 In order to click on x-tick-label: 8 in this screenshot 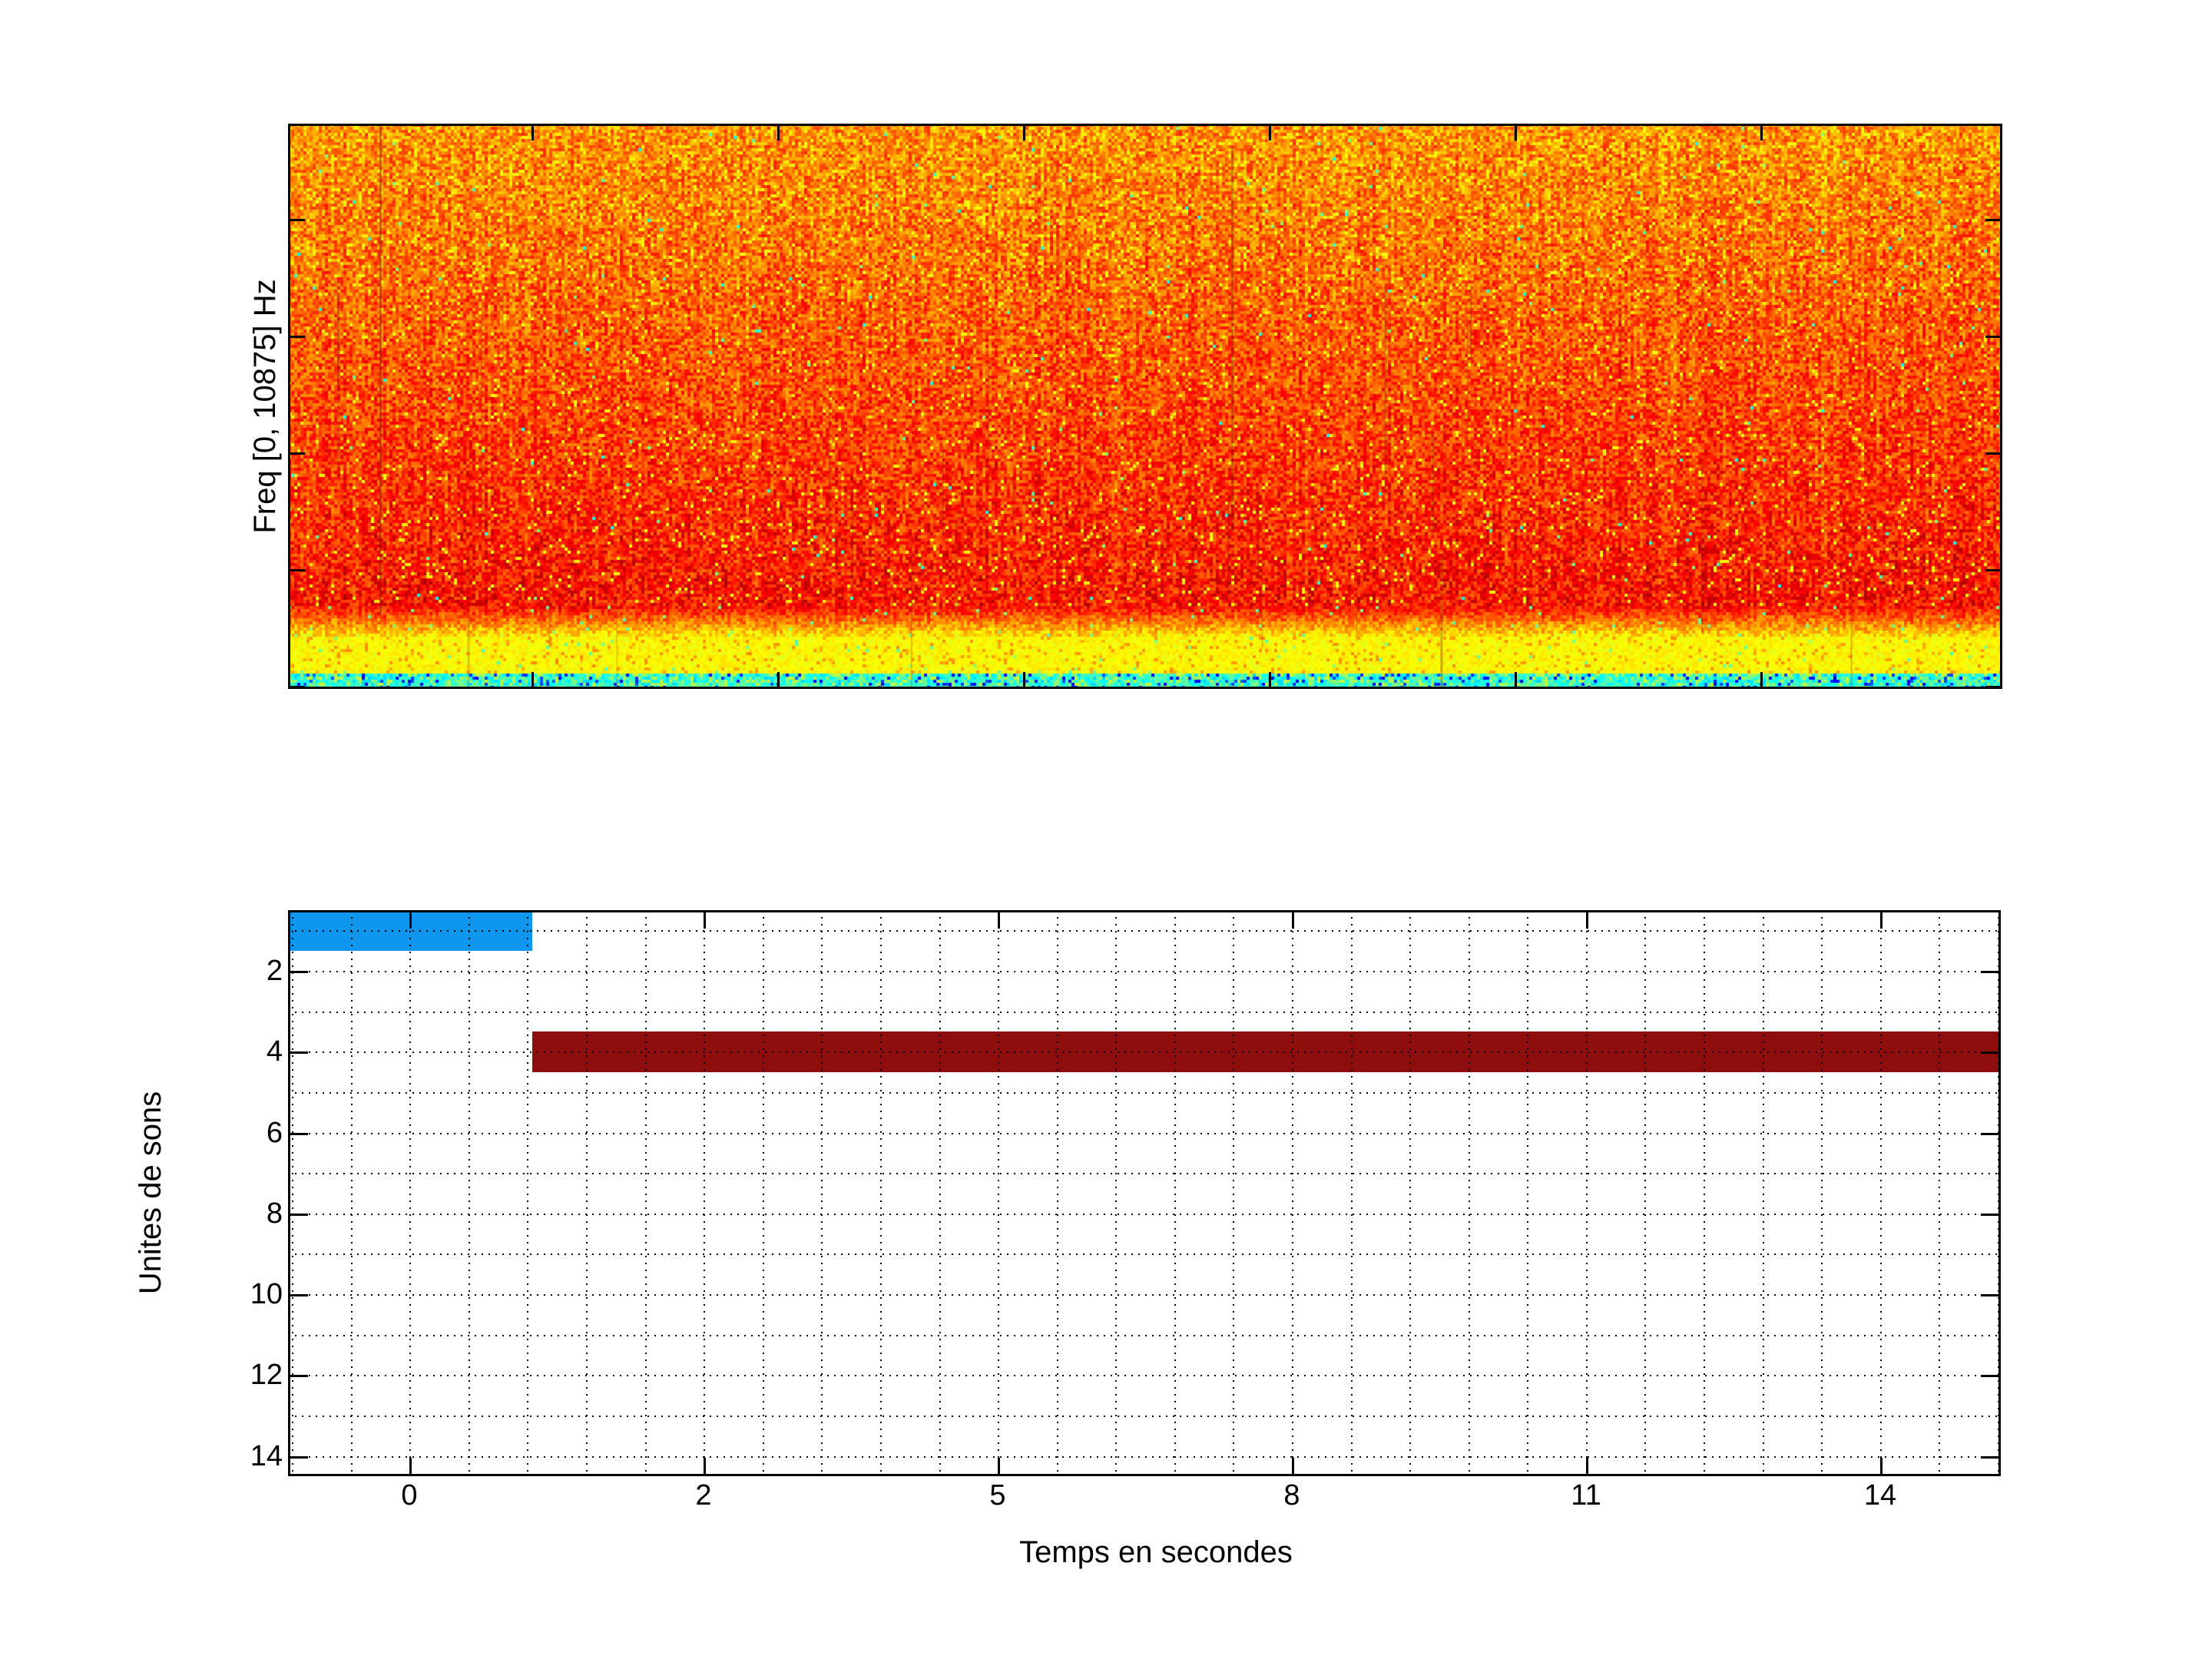, I will do `click(1291, 1495)`.